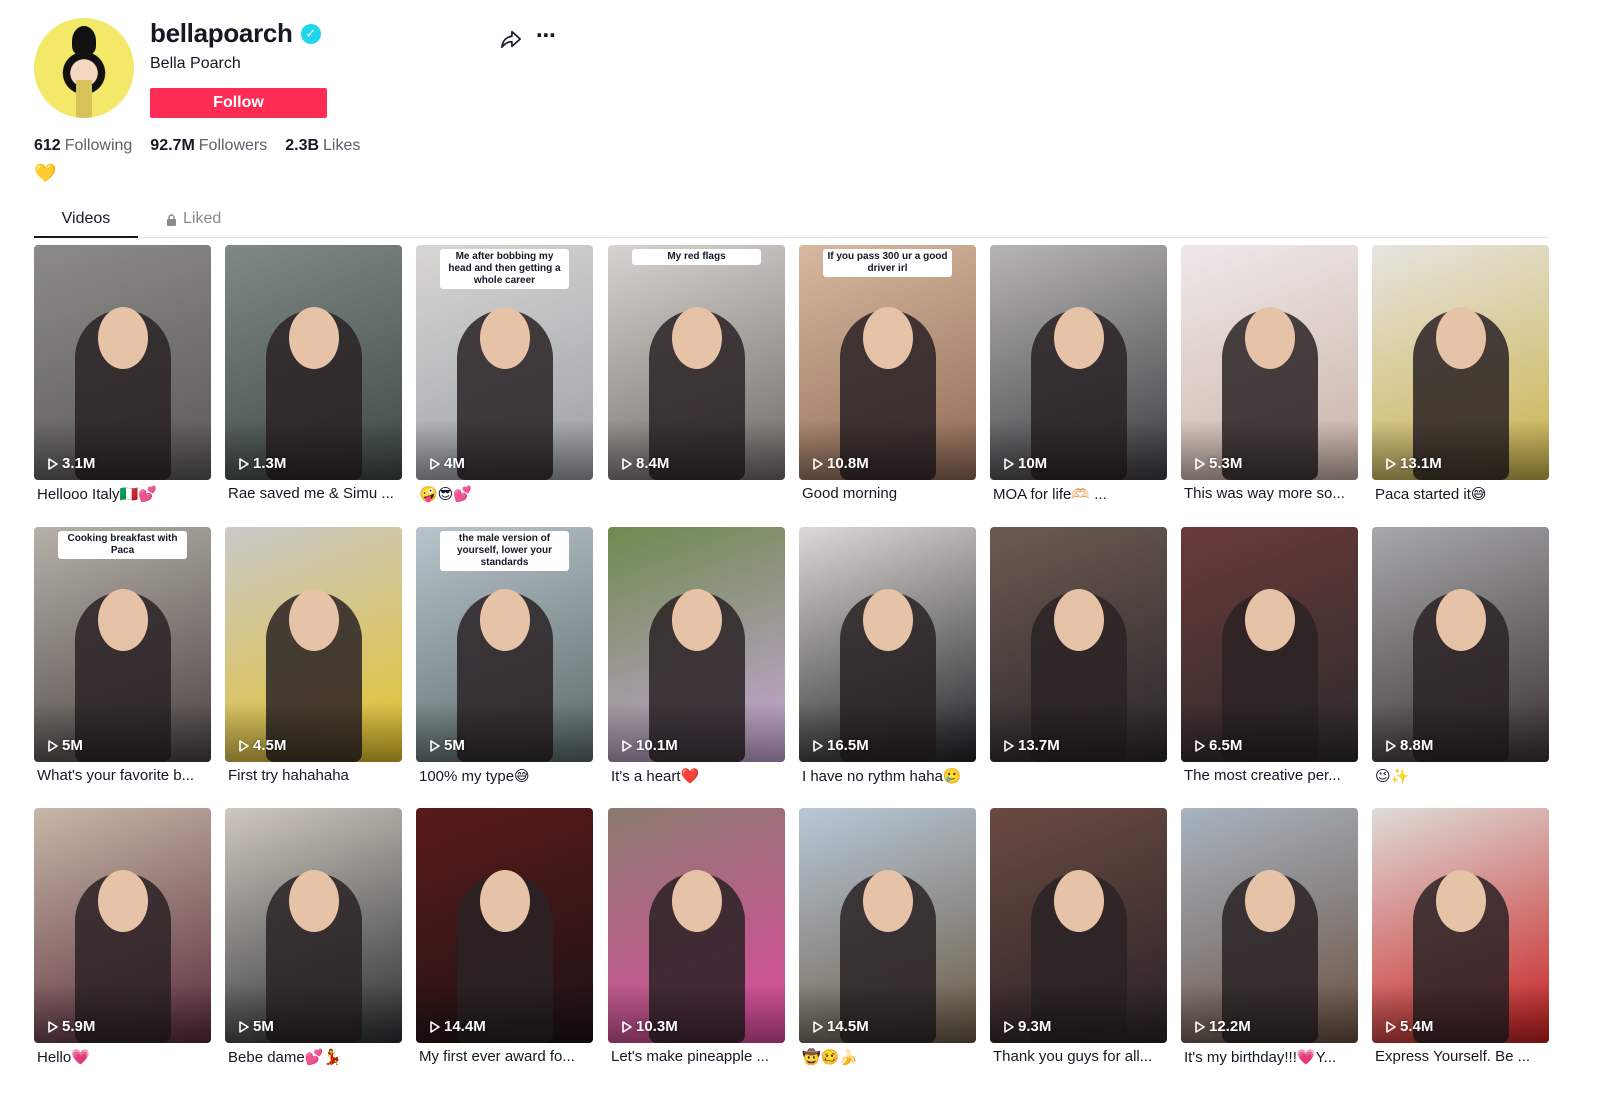 This screenshot has width=1600, height=1099. Describe the element at coordinates (310, 33) in the screenshot. I see `verified-badge-icon: ✓` at that location.